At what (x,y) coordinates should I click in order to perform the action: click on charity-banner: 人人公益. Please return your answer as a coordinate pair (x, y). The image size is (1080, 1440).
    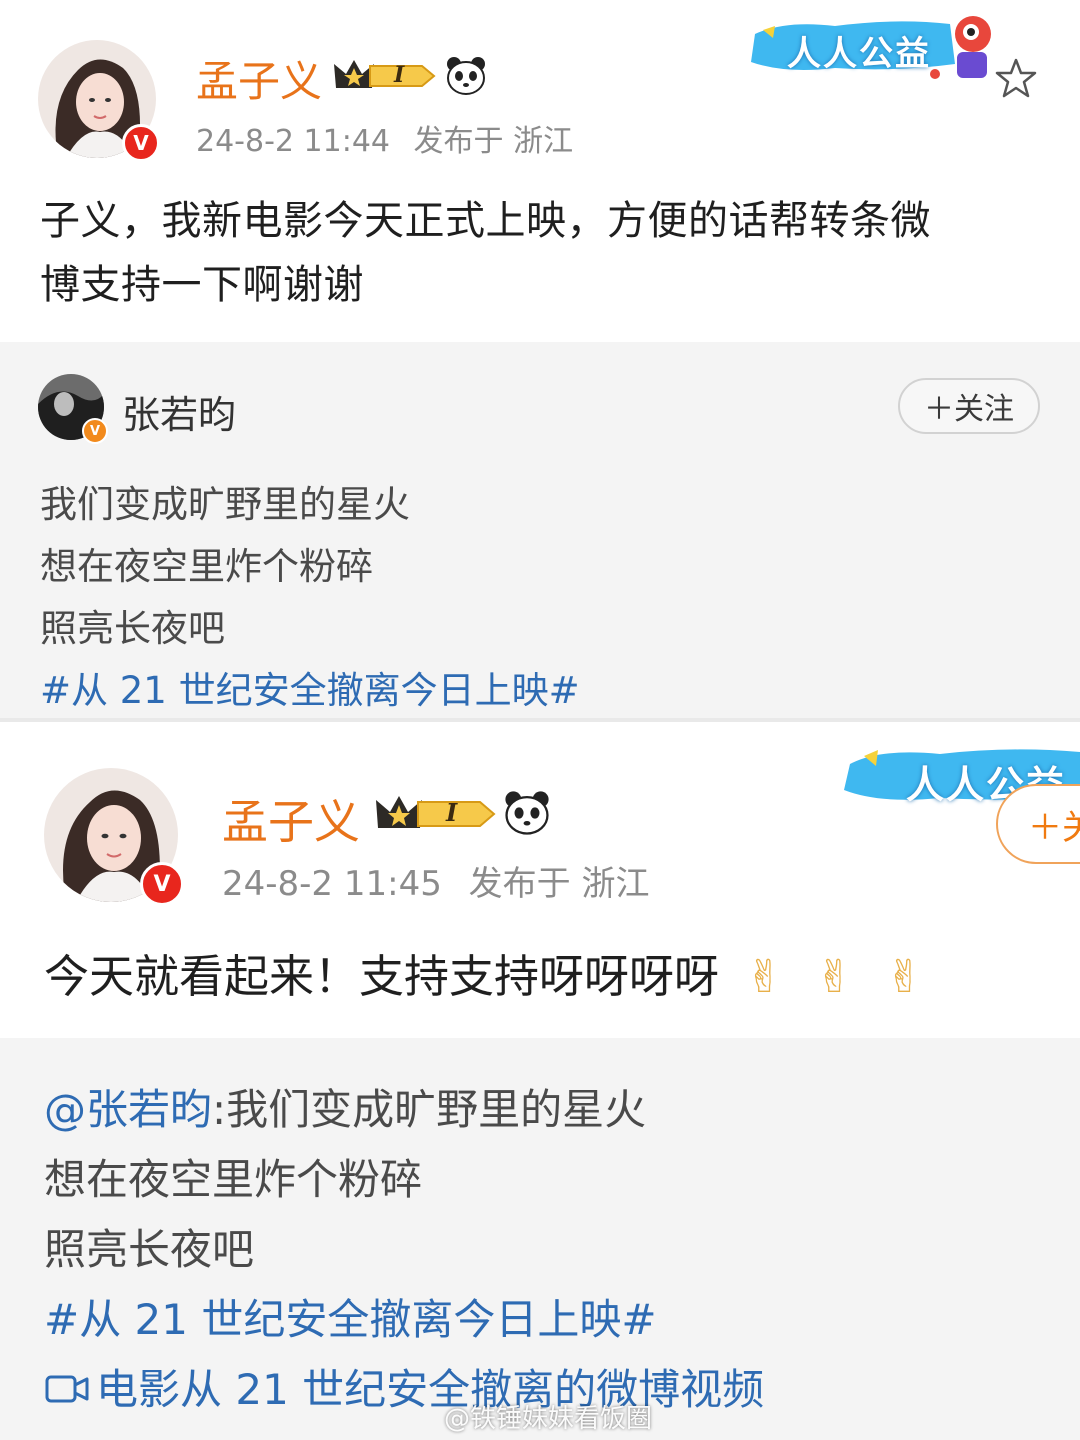
    Looking at the image, I should click on (875, 47).